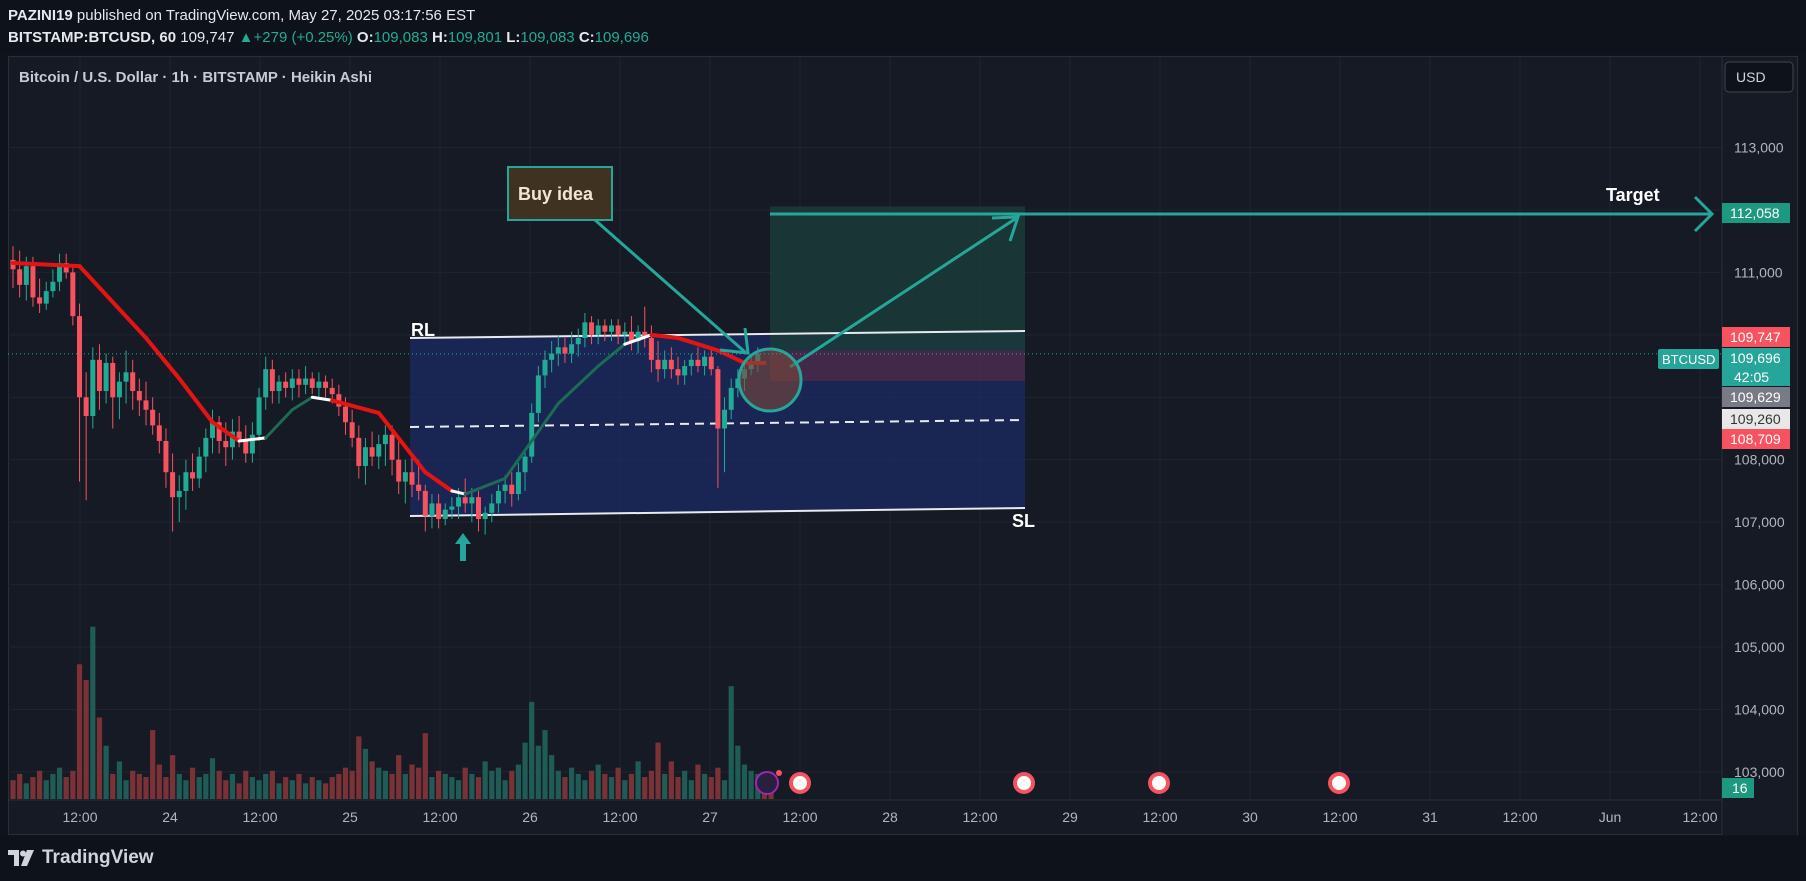 This screenshot has width=1806, height=881. I want to click on buy-idea-label: Buy idea, so click(556, 194).